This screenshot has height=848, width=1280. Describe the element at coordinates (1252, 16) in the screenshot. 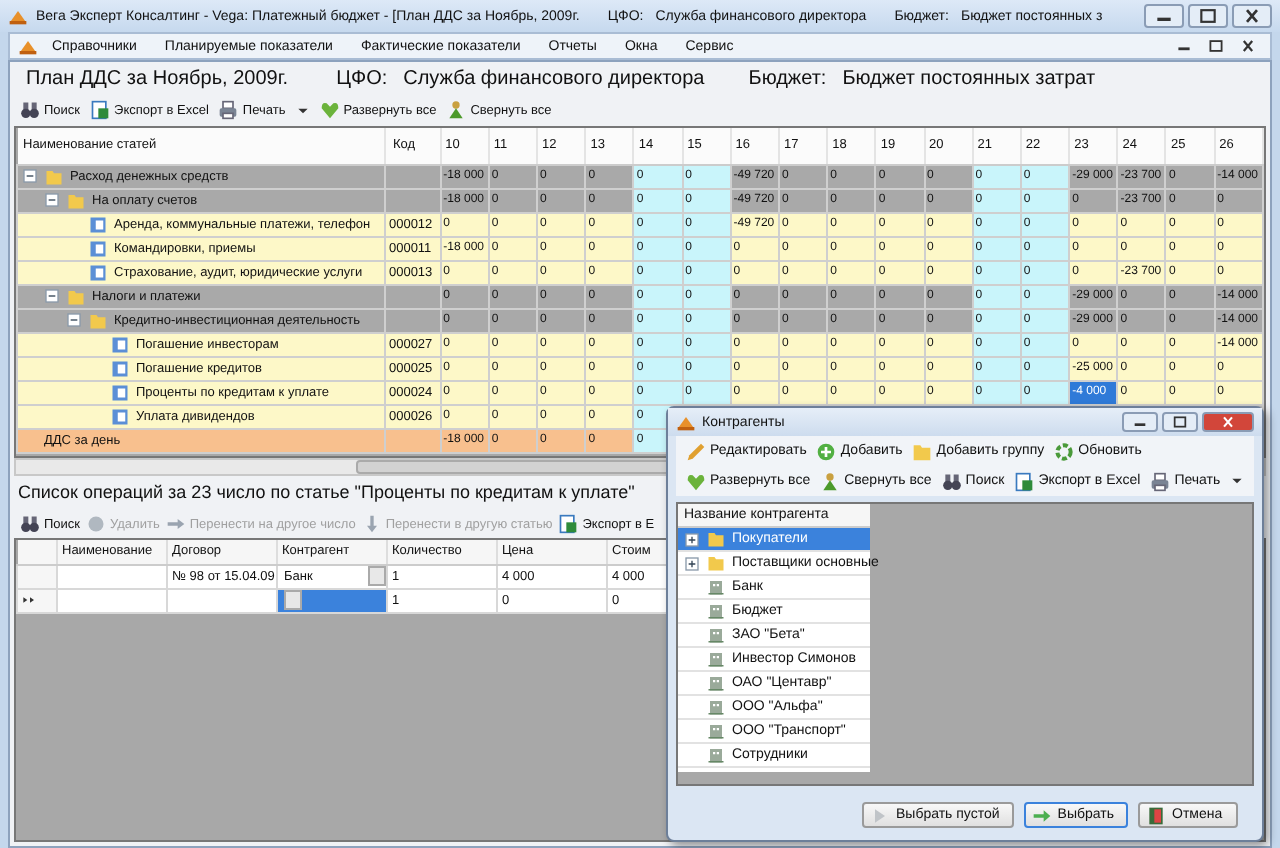

I see `close-button` at that location.